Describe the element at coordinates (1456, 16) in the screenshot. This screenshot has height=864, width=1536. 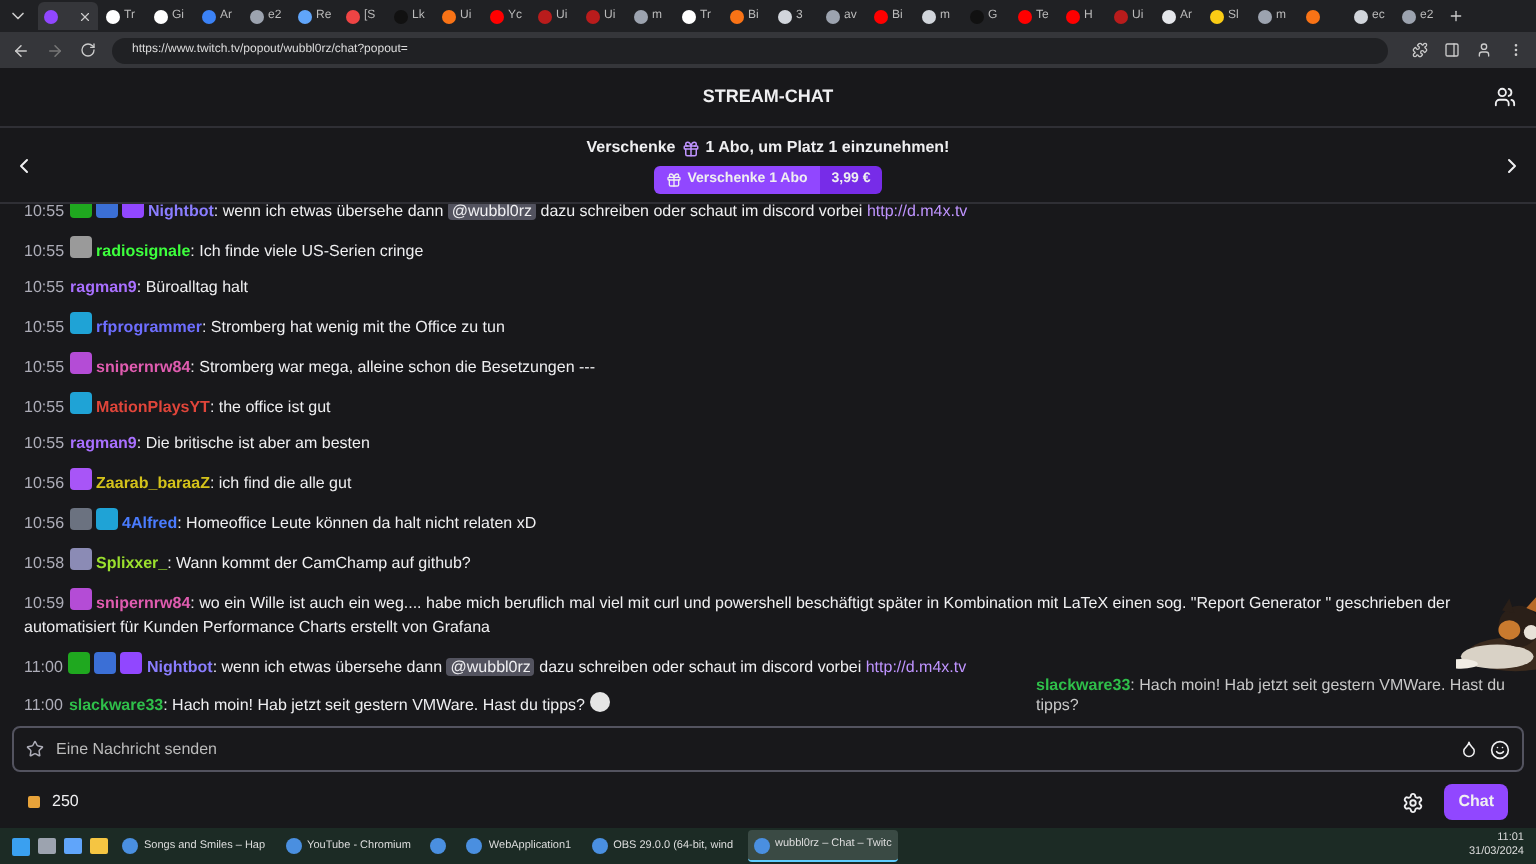
I see `new-tab-icon` at that location.